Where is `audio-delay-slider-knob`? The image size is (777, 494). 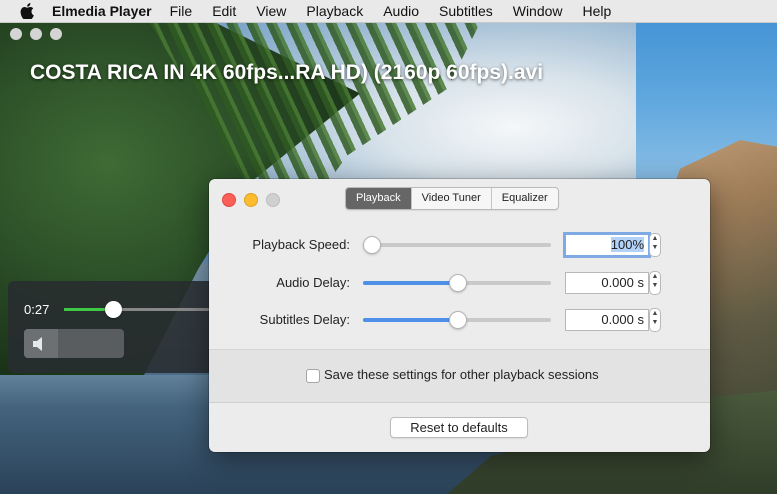 audio-delay-slider-knob is located at coordinates (458, 283).